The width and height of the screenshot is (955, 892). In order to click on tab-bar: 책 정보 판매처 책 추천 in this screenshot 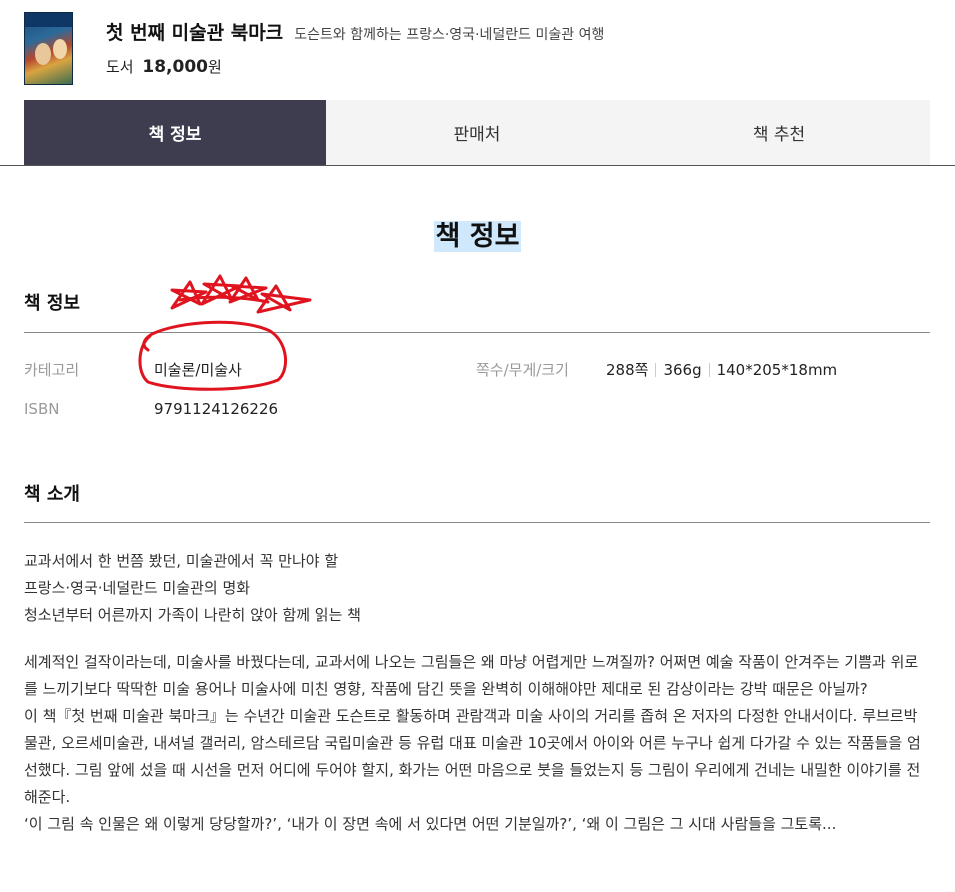, I will do `click(477, 132)`.